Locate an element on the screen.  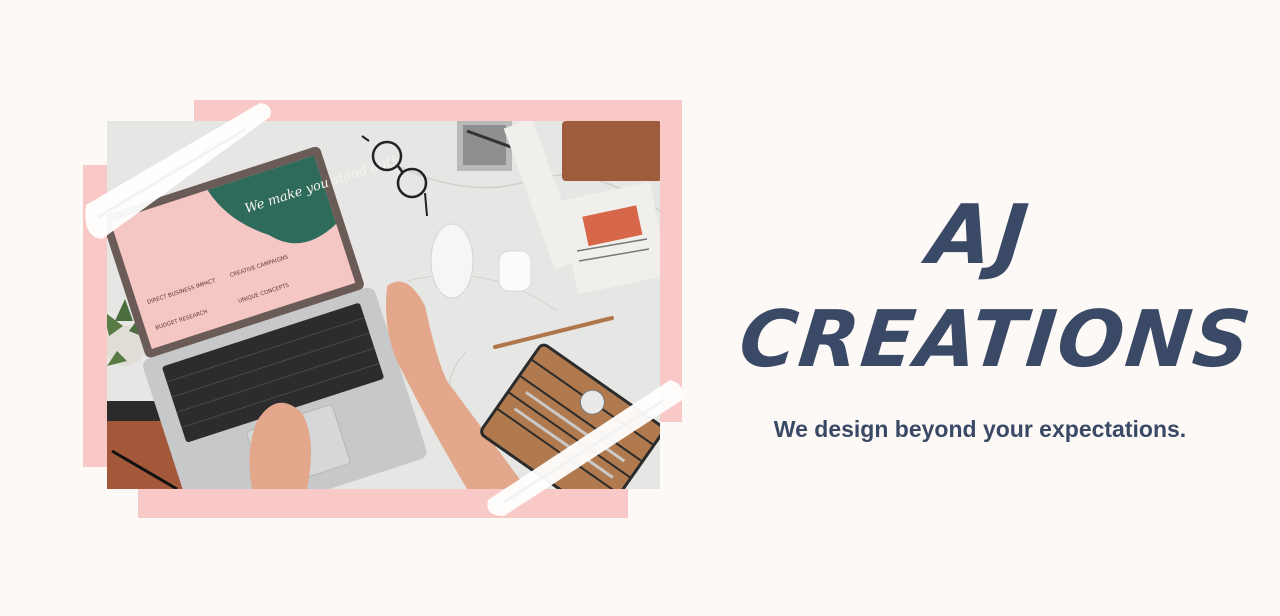
brand-name-line-1: AJ is located at coordinates (980, 235).